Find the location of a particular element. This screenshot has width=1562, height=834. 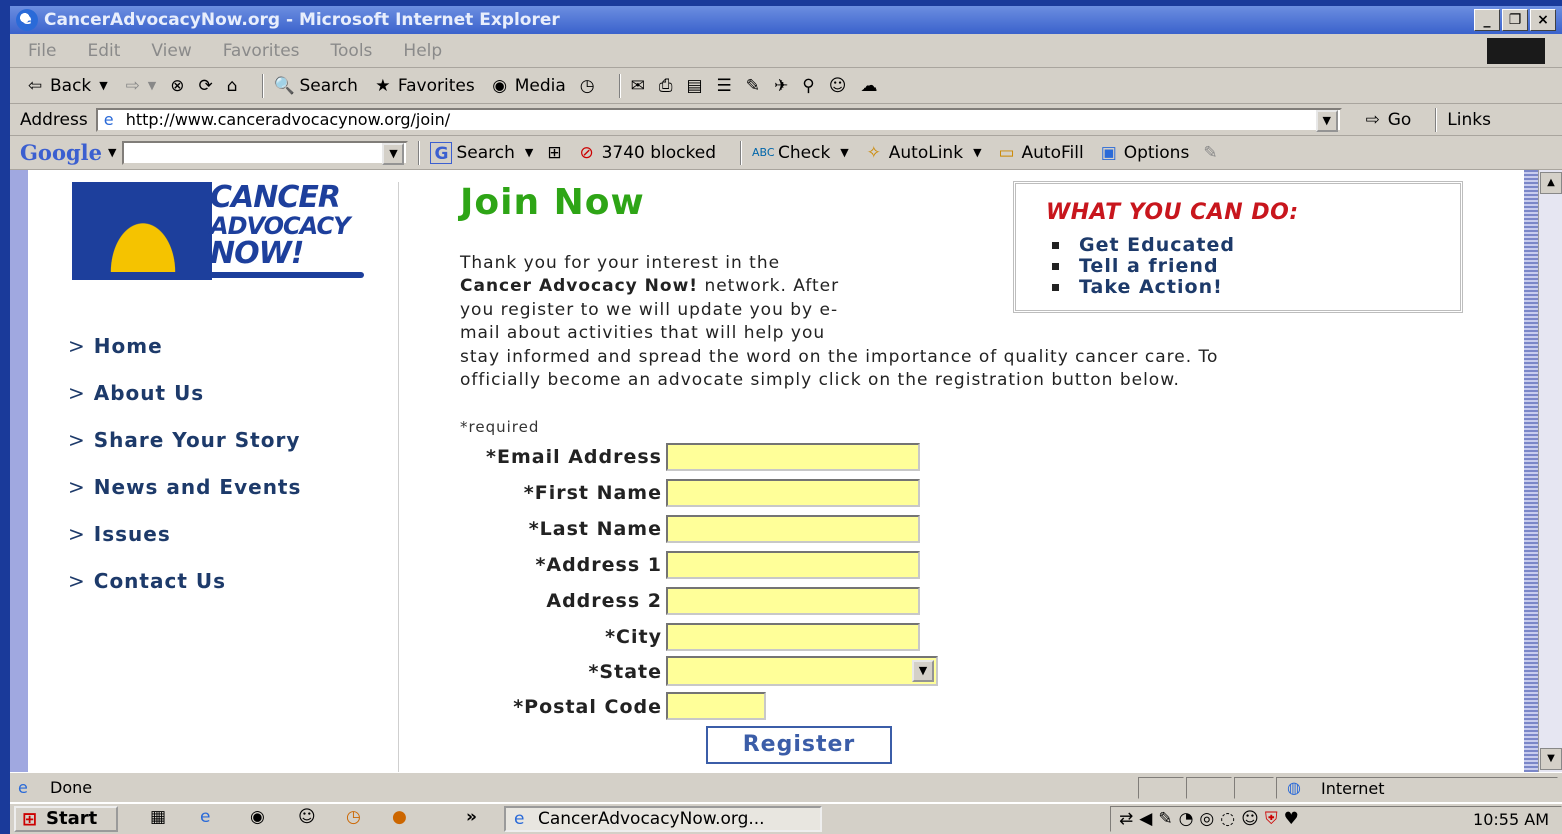

menu-edit: Edit is located at coordinates (103, 51).